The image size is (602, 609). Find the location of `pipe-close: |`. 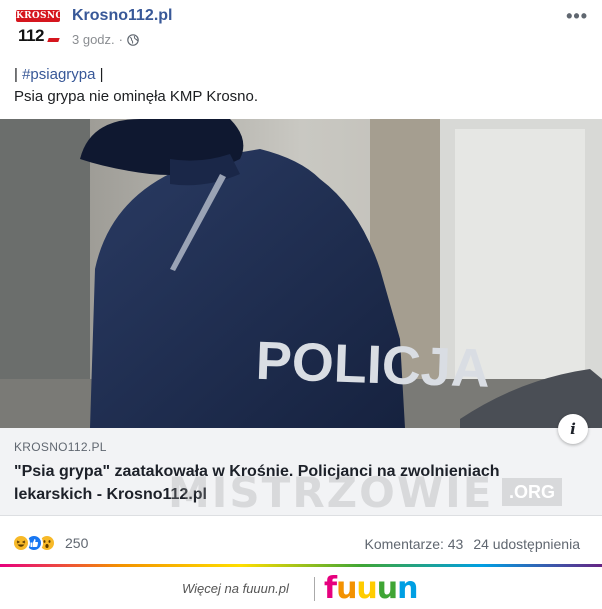

pipe-close: | is located at coordinates (101, 74).